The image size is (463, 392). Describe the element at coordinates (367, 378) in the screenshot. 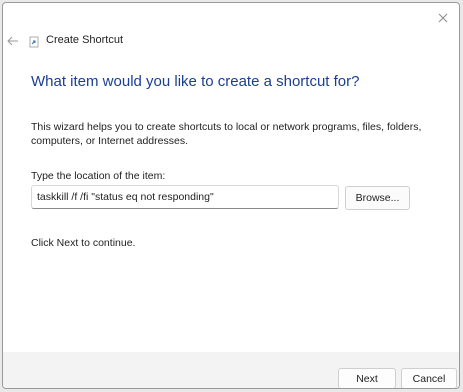

I see `next-button: Next` at that location.